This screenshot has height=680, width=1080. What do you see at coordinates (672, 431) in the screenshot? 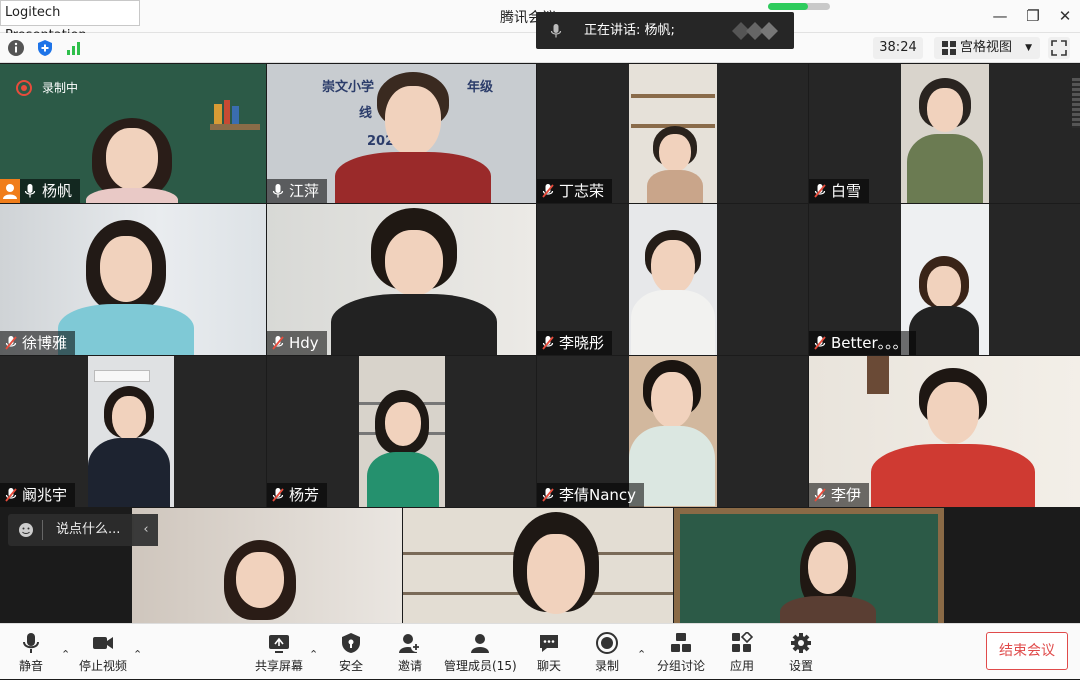
I see `video-tile: 李倩Nancy` at bounding box center [672, 431].